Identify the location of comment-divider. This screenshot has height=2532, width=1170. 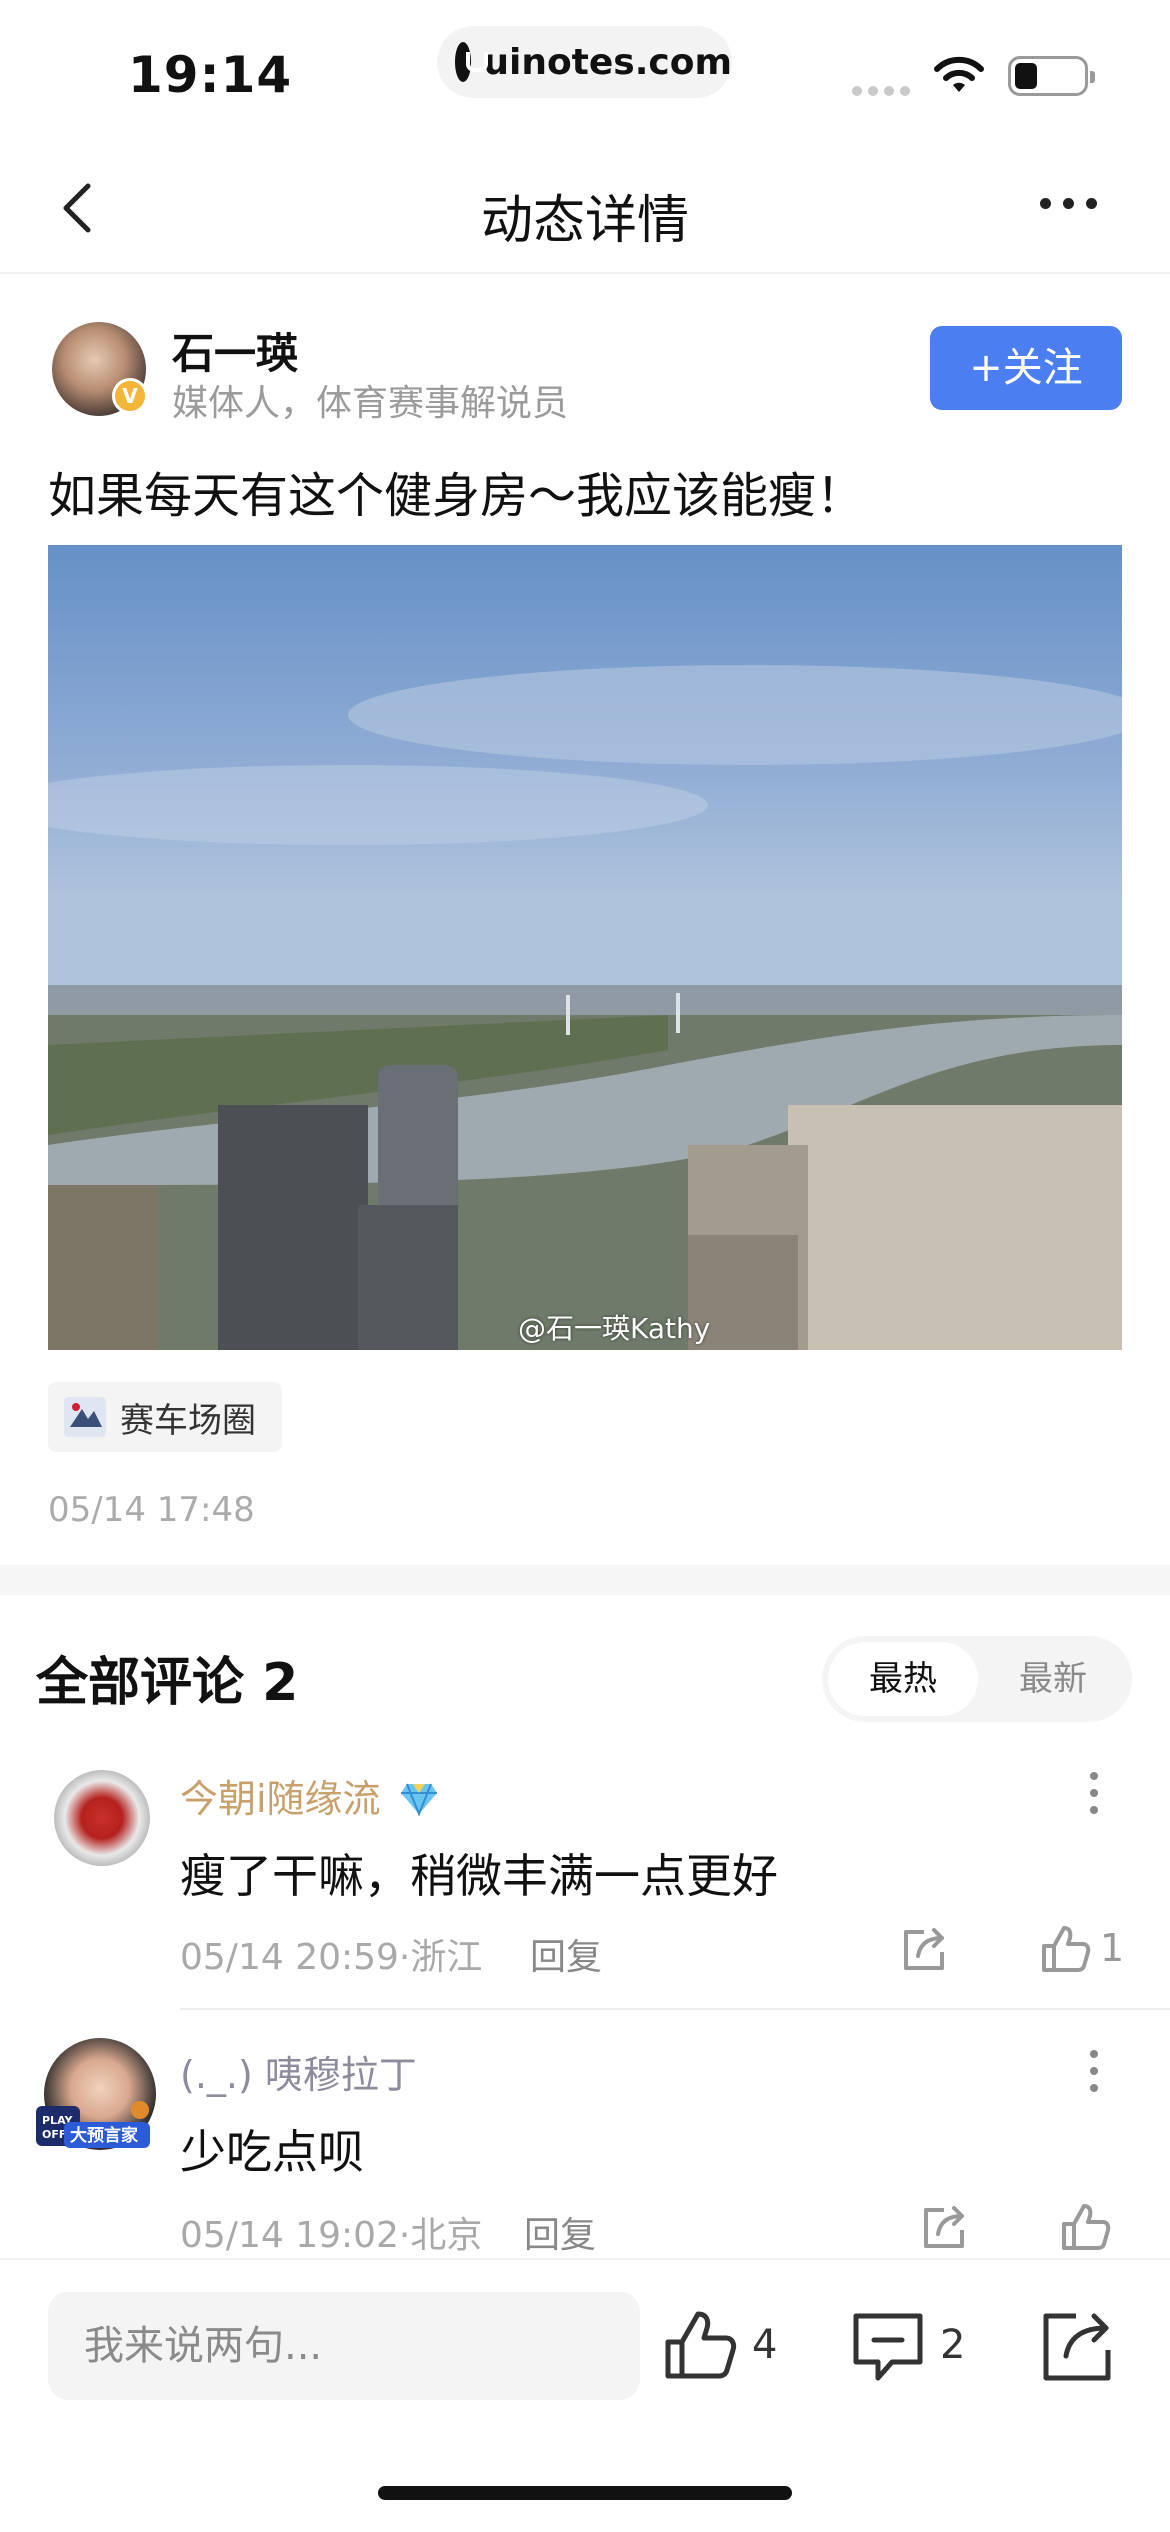
(675, 2009).